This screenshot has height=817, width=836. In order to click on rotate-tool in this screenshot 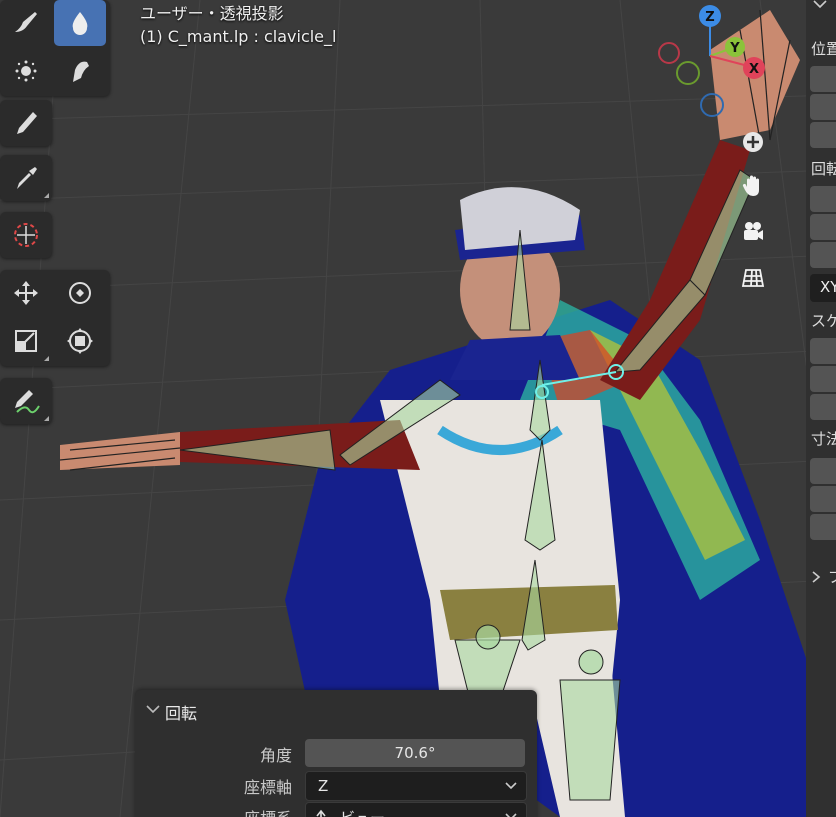, I will do `click(80, 293)`.